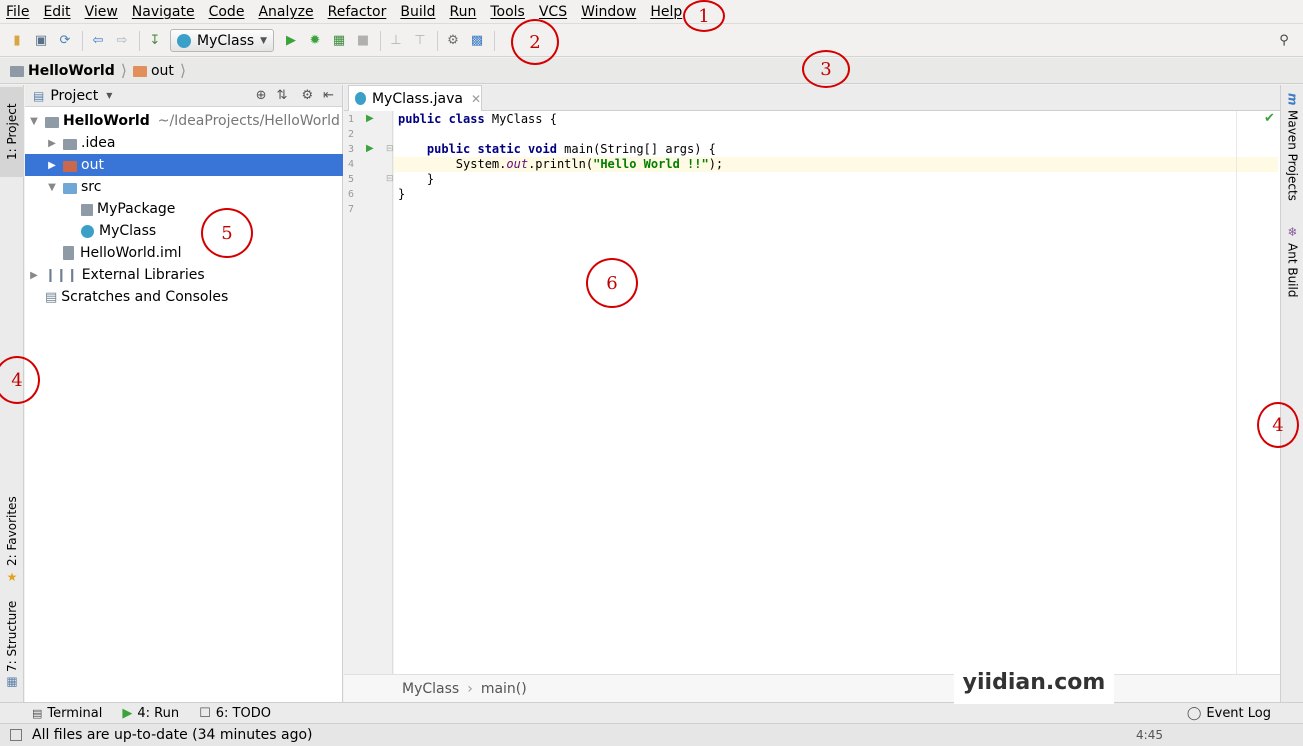 The height and width of the screenshot is (746, 1303). I want to click on line-number: 3, so click(351, 149).